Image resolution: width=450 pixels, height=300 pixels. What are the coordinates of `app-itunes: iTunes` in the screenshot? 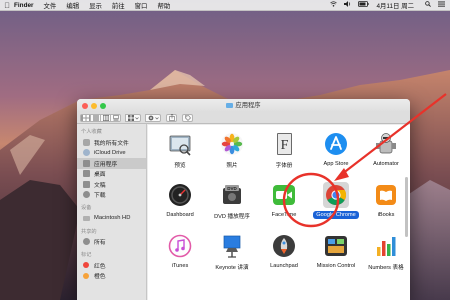 It's located at (180, 251).